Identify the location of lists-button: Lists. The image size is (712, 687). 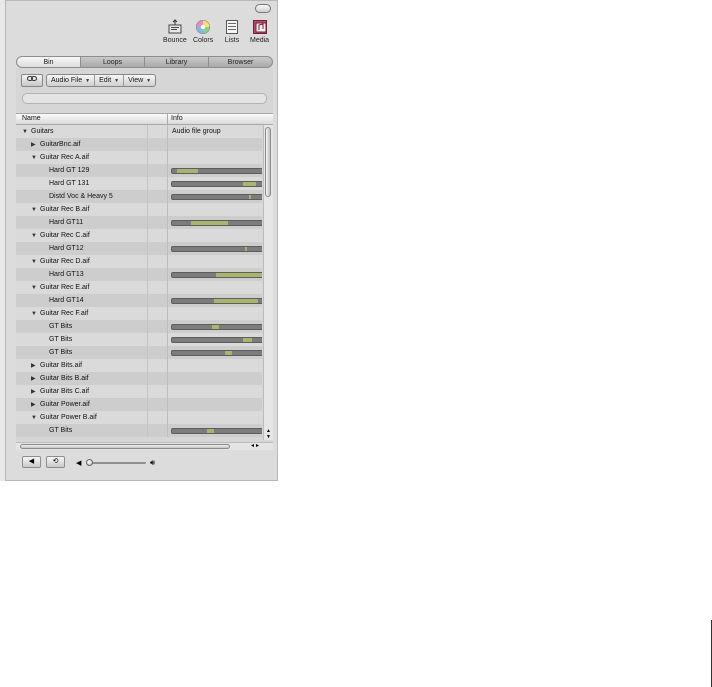
(232, 31).